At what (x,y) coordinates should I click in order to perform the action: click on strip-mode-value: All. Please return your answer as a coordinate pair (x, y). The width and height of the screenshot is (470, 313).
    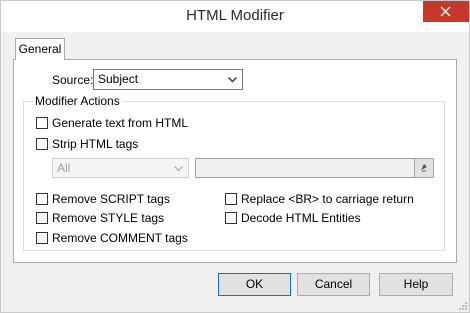
    Looking at the image, I should click on (64, 168).